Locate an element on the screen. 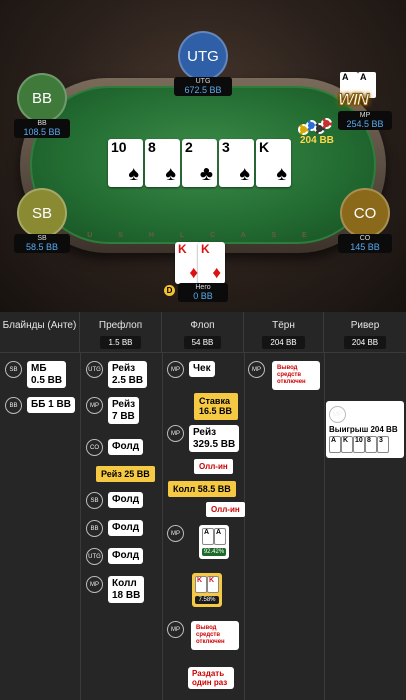 The height and width of the screenshot is (700, 406). action-item: MP Рейз 7 BB is located at coordinates (113, 410).